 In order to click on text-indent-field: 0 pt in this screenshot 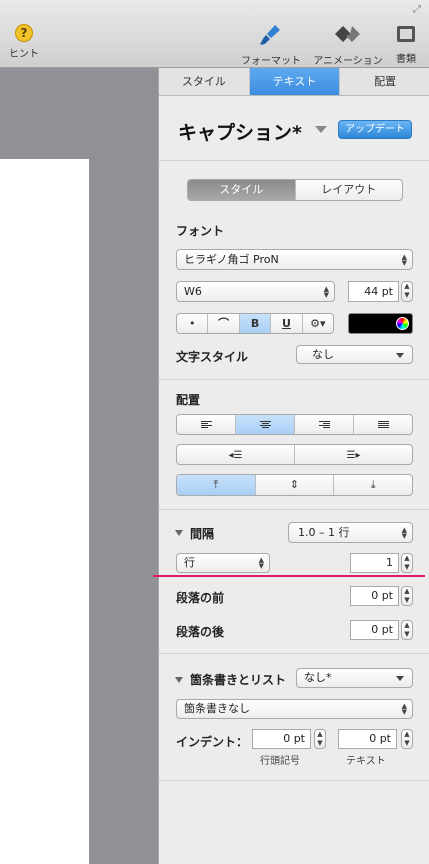, I will do `click(367, 739)`.